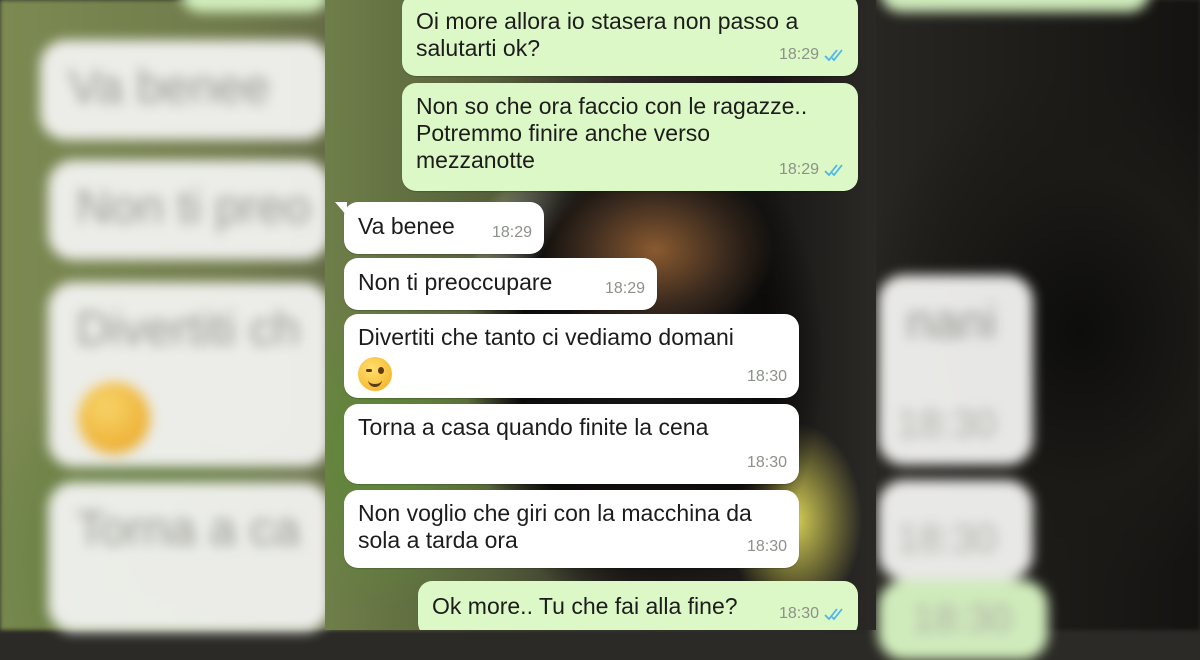 The width and height of the screenshot is (1200, 660). What do you see at coordinates (189, 557) in the screenshot?
I see `blurred-bubble-4: Torna a ca` at bounding box center [189, 557].